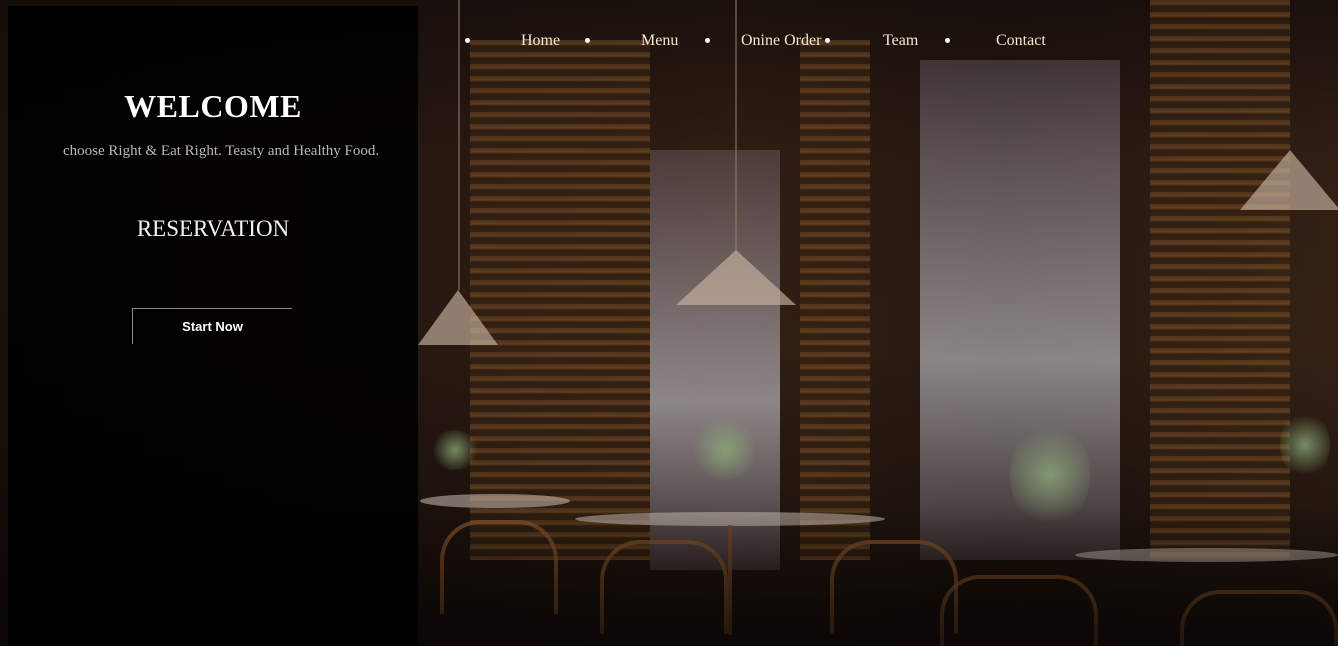 The width and height of the screenshot is (1338, 646). Describe the element at coordinates (900, 41) in the screenshot. I see `nav-item-team: Team` at that location.